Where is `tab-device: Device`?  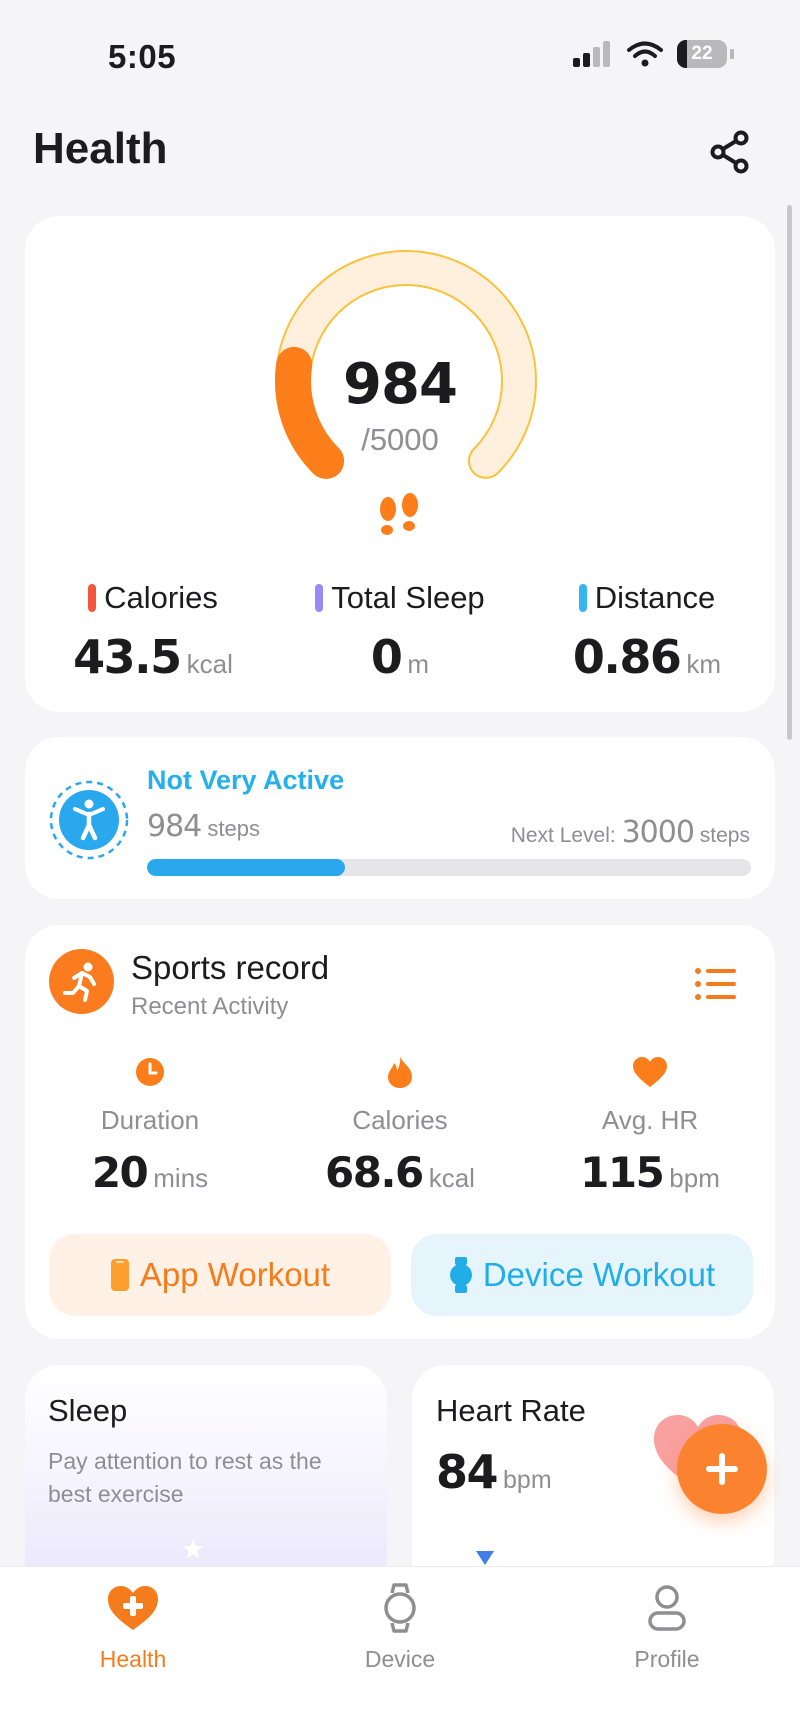 tab-device: Device is located at coordinates (400, 1626).